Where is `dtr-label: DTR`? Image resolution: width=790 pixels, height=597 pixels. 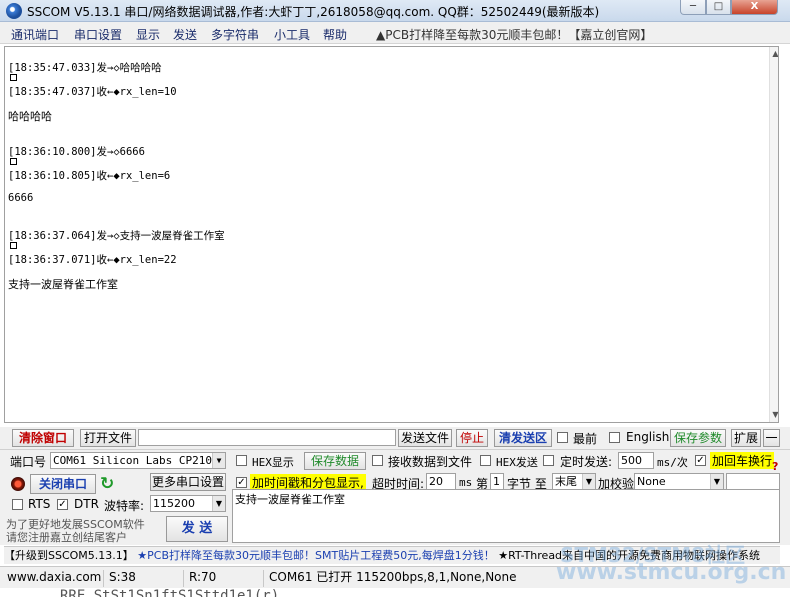 dtr-label: DTR is located at coordinates (86, 504).